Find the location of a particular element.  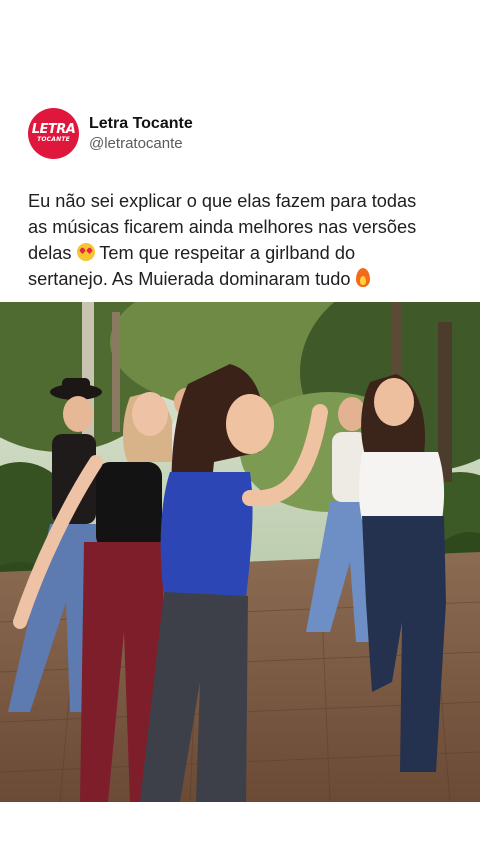

author-info: Letra Tocante @letratocante is located at coordinates (141, 134).